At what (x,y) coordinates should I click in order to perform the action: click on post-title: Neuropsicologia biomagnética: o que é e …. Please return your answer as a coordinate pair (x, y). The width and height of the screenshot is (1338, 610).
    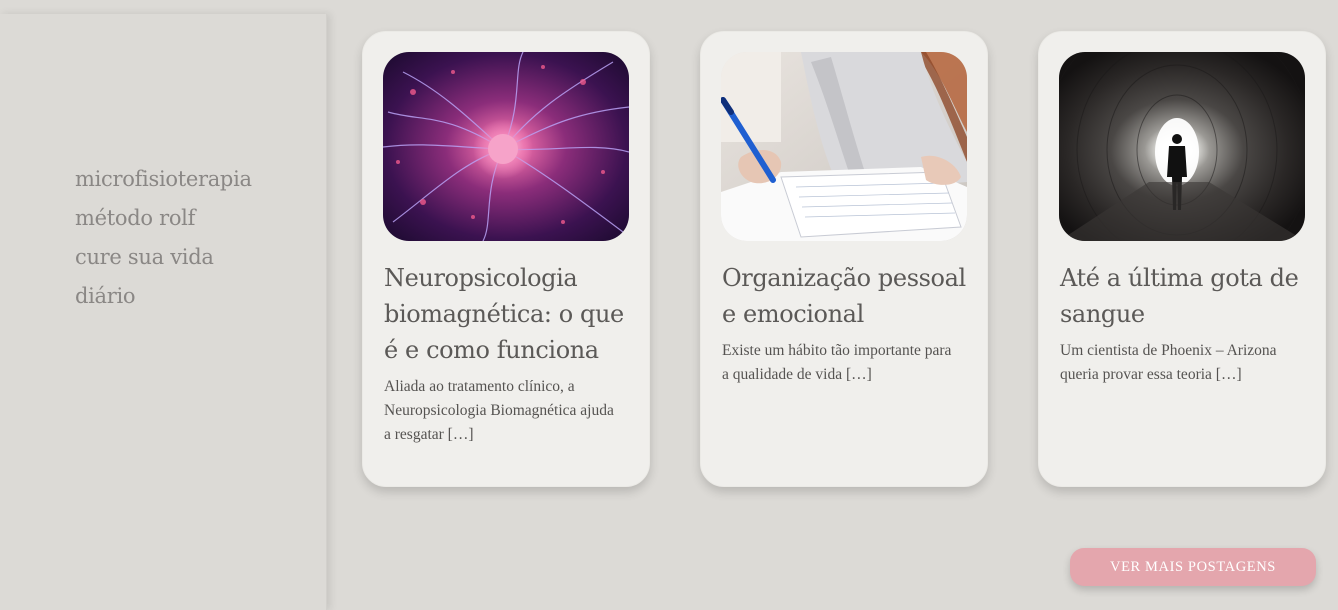
    Looking at the image, I should click on (510, 314).